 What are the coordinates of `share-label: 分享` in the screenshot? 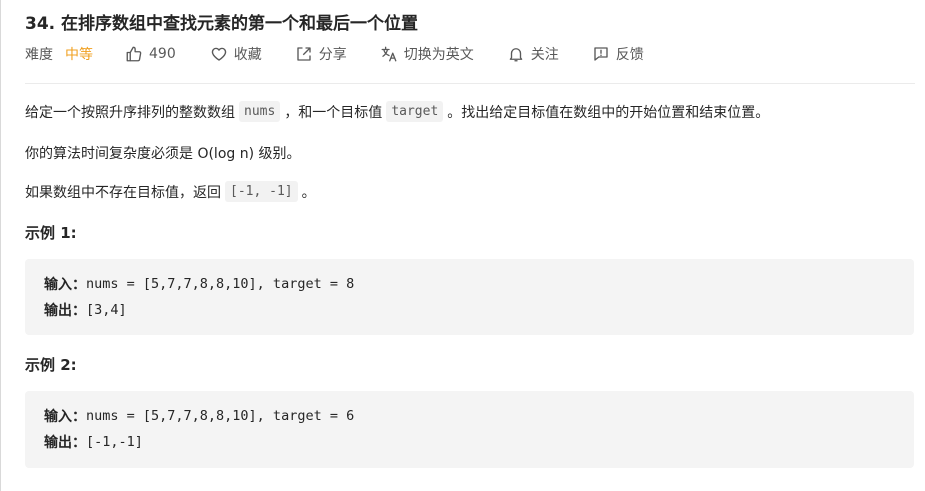 It's located at (332, 55).